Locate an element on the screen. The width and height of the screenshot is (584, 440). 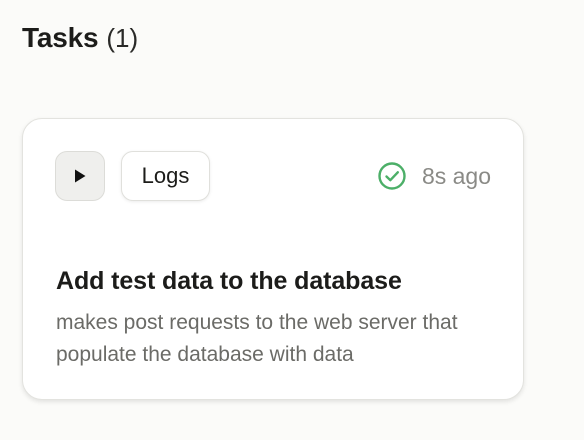
tasks-heading: Tasks (1) is located at coordinates (80, 38).